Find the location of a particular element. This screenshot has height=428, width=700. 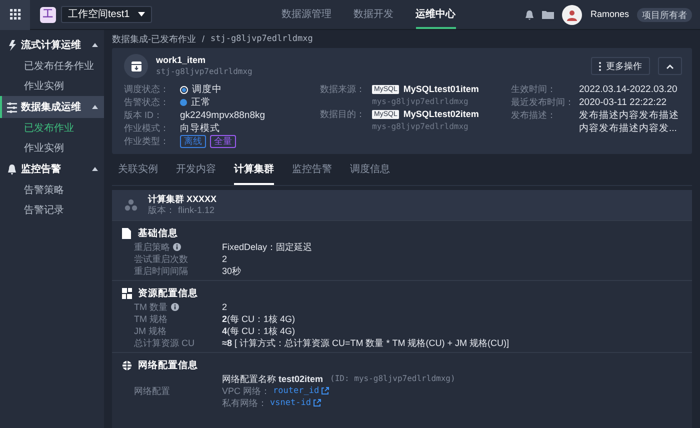

user-icon is located at coordinates (572, 14).